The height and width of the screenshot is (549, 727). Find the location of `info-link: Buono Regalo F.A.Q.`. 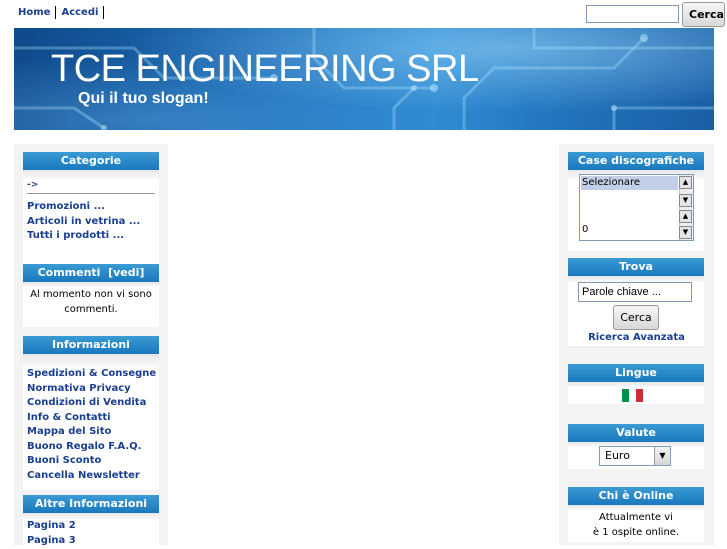

info-link: Buono Regalo F.A.Q. is located at coordinates (91, 447).